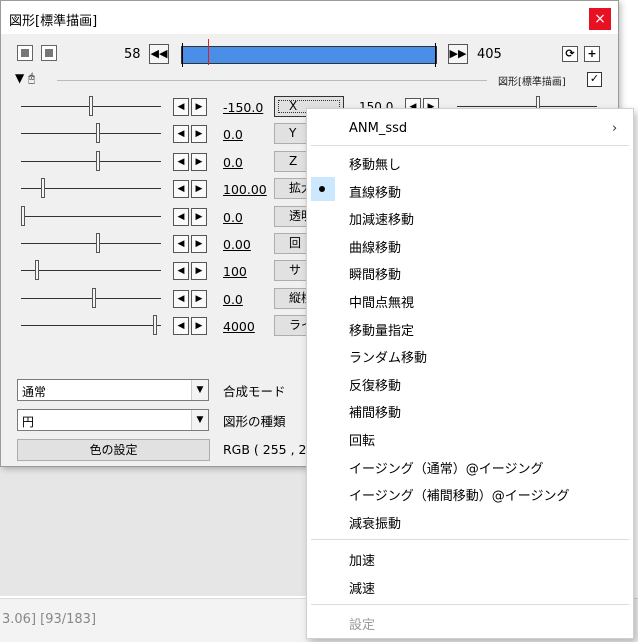 The height and width of the screenshot is (642, 638). What do you see at coordinates (245, 189) in the screenshot?
I see `parameter-value: 100.00` at bounding box center [245, 189].